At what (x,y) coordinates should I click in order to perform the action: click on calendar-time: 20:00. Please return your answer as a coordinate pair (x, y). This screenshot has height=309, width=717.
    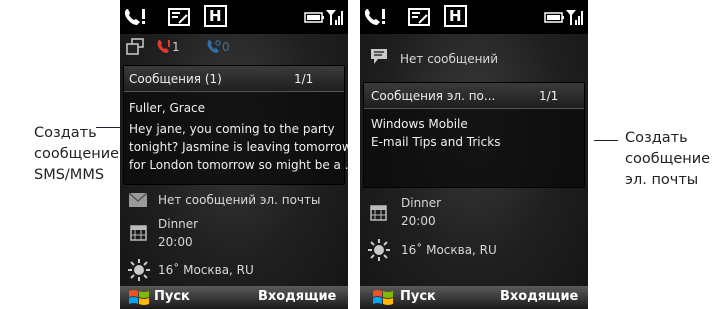
    Looking at the image, I should click on (175, 242).